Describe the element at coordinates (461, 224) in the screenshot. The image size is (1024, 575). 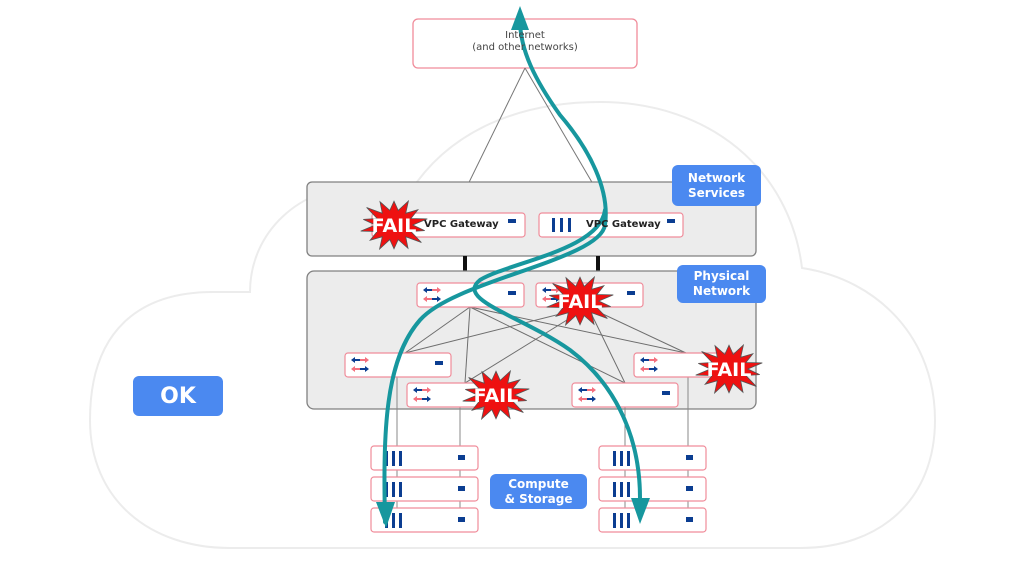
I see `vpc-gateway-1-label: VPC Gateway` at that location.